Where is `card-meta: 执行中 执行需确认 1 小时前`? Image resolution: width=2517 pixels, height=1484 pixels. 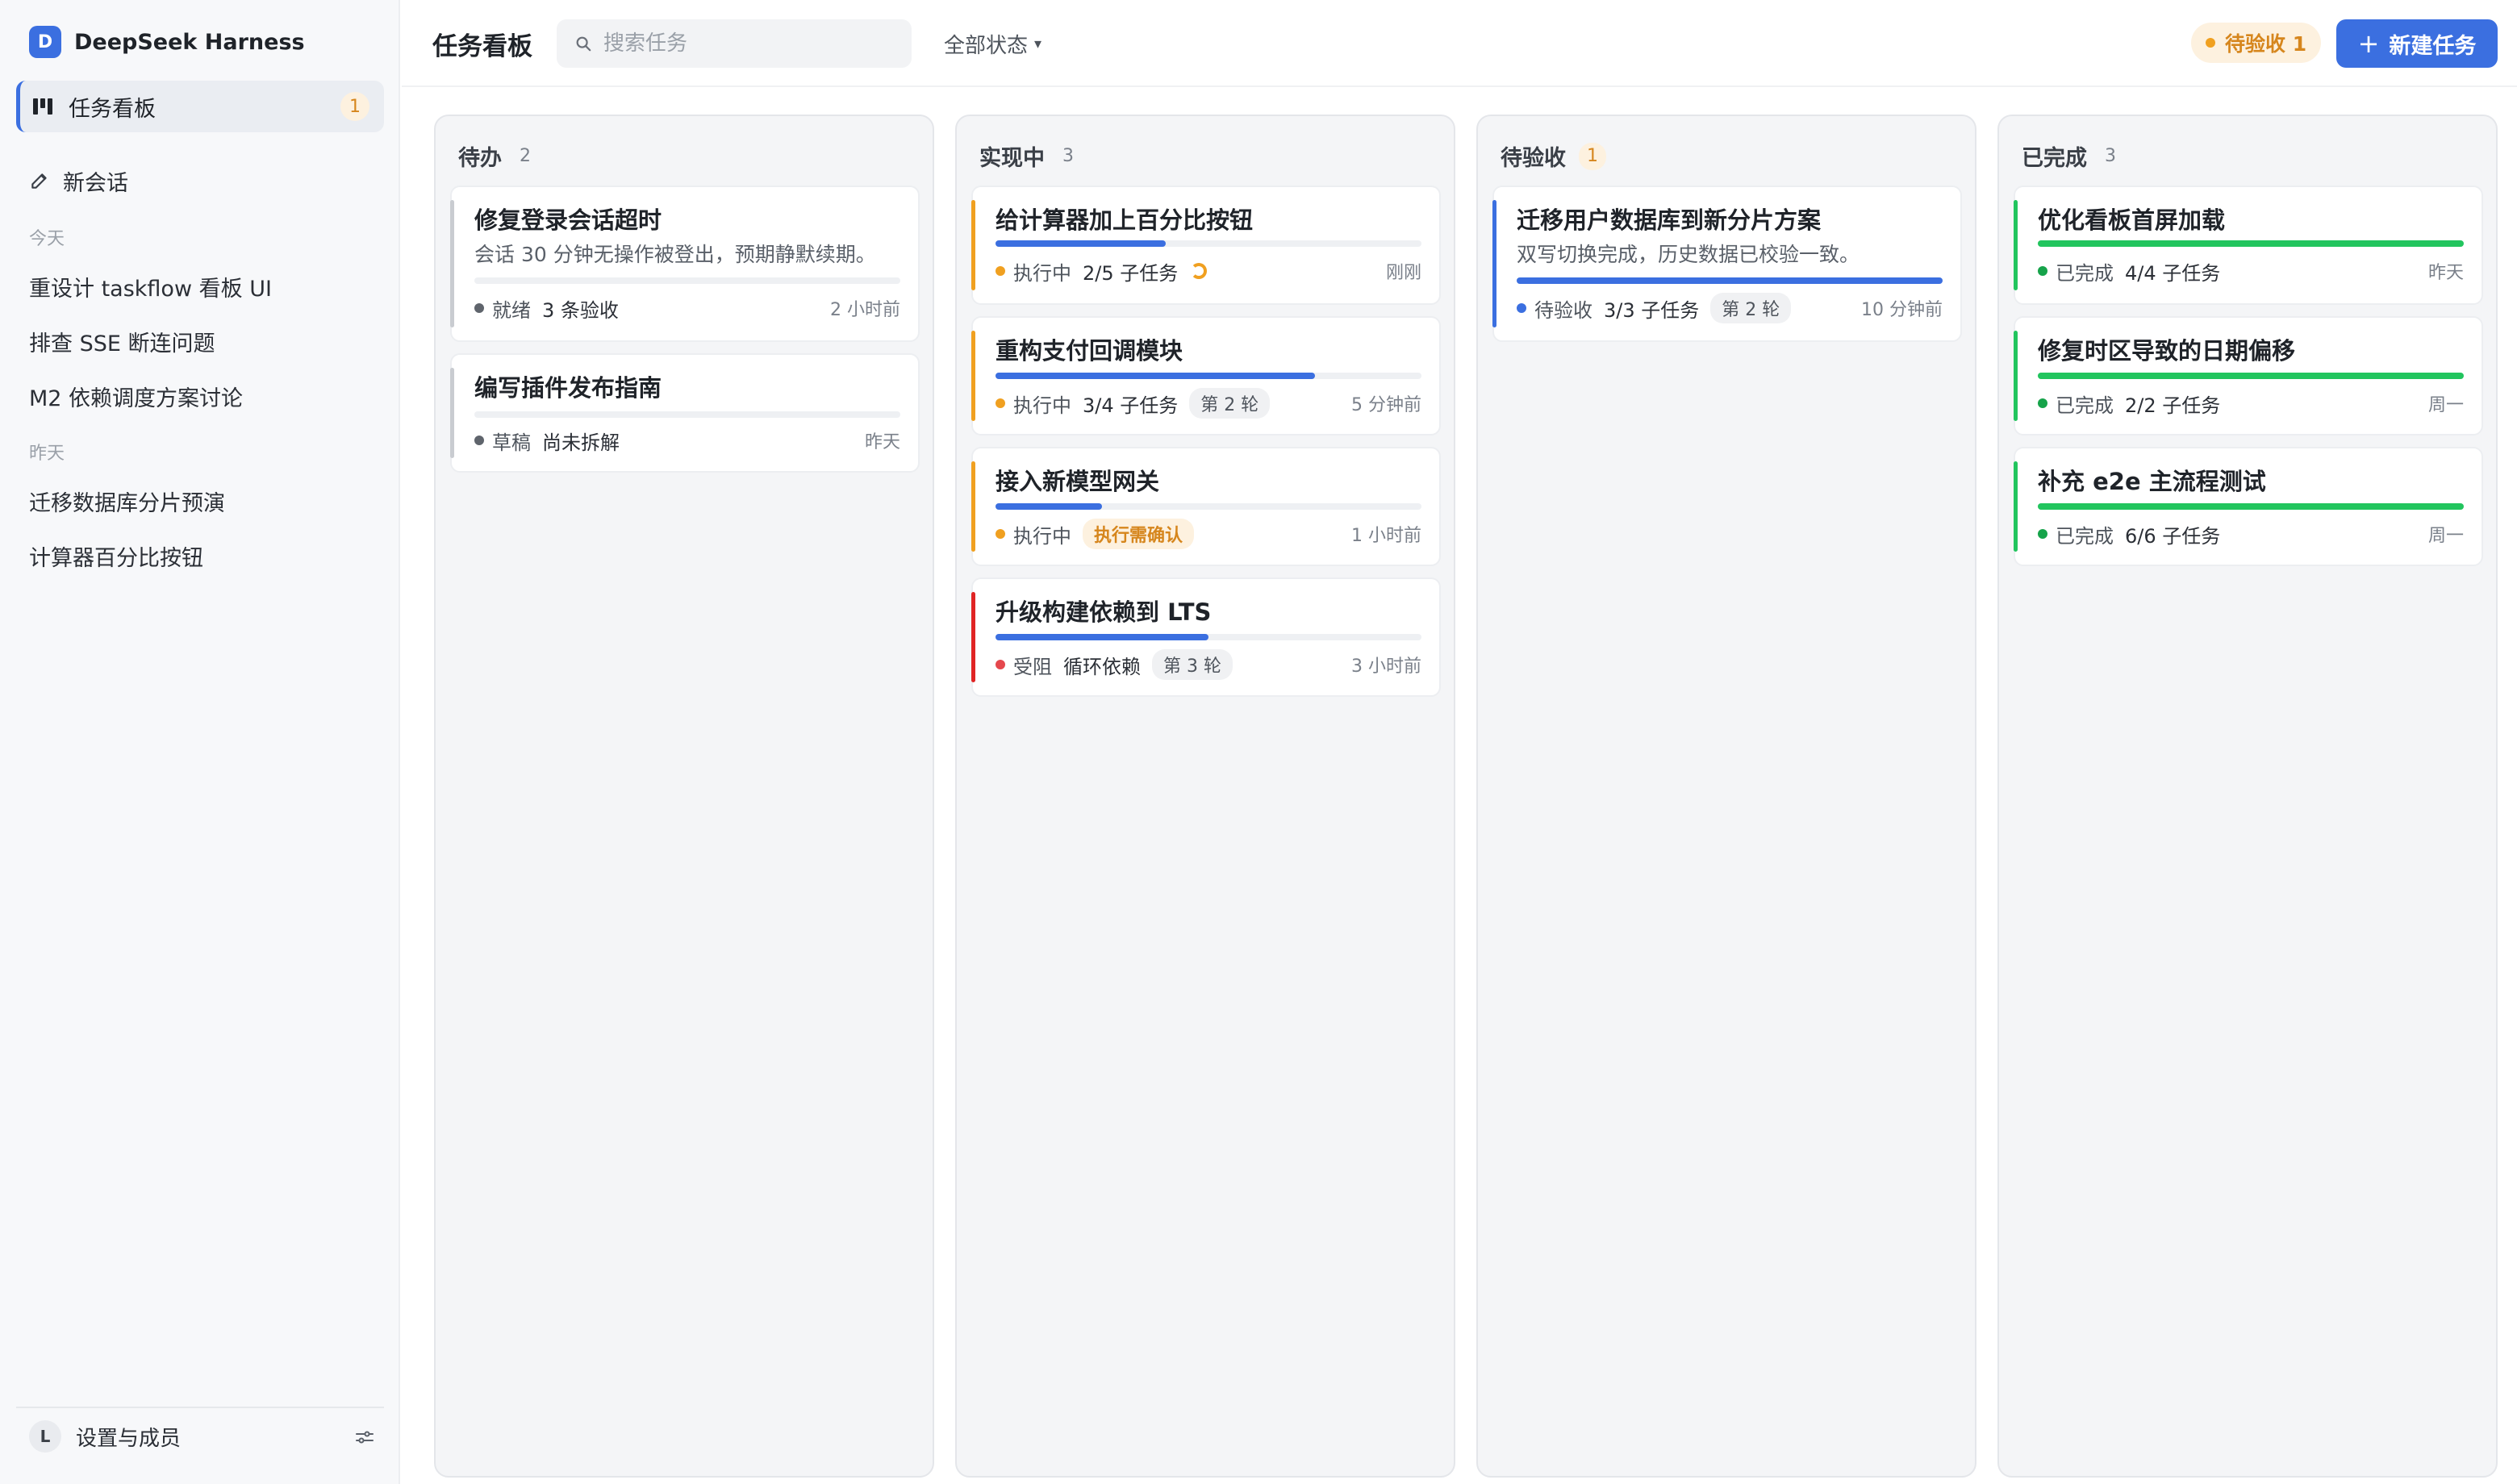 card-meta: 执行中 执行需确认 1 小时前 is located at coordinates (1208, 534).